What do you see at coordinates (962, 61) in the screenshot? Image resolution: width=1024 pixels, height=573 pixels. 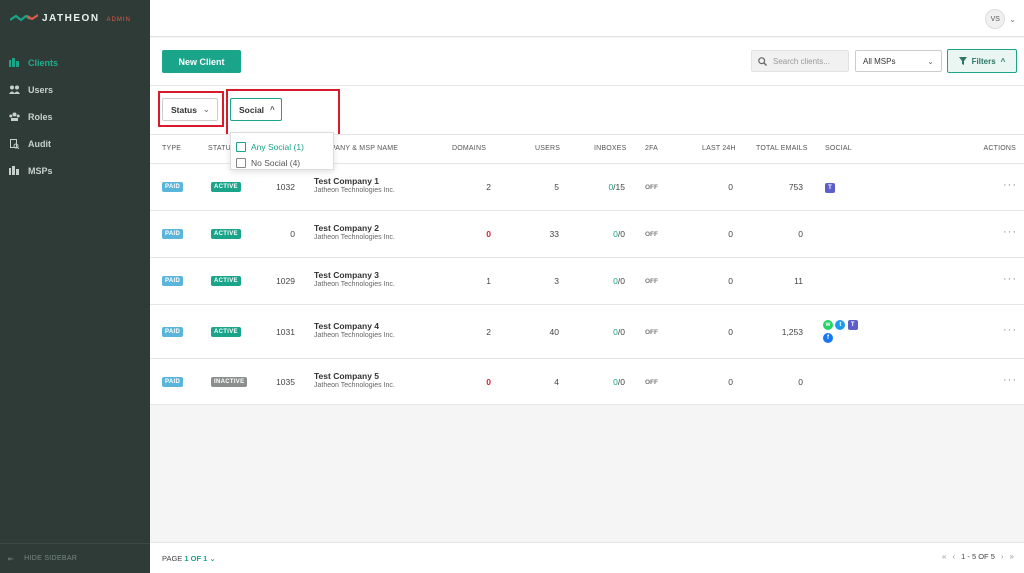 I see `filter-icon` at bounding box center [962, 61].